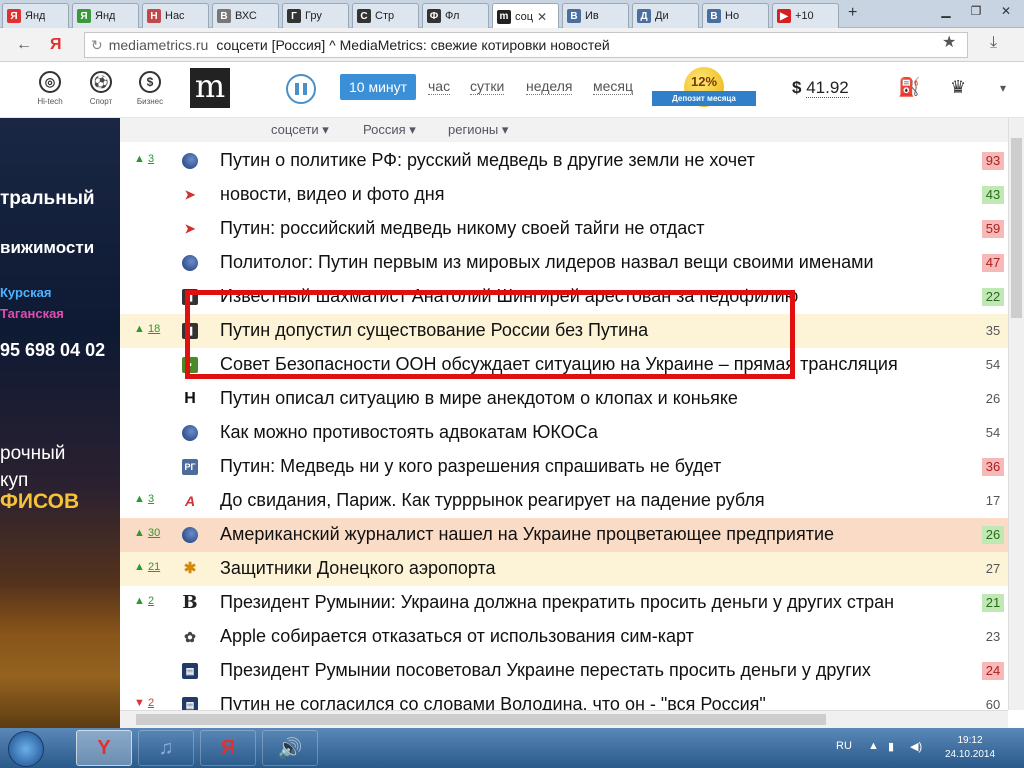  I want to click on yandex-icon: Я, so click(56, 45).